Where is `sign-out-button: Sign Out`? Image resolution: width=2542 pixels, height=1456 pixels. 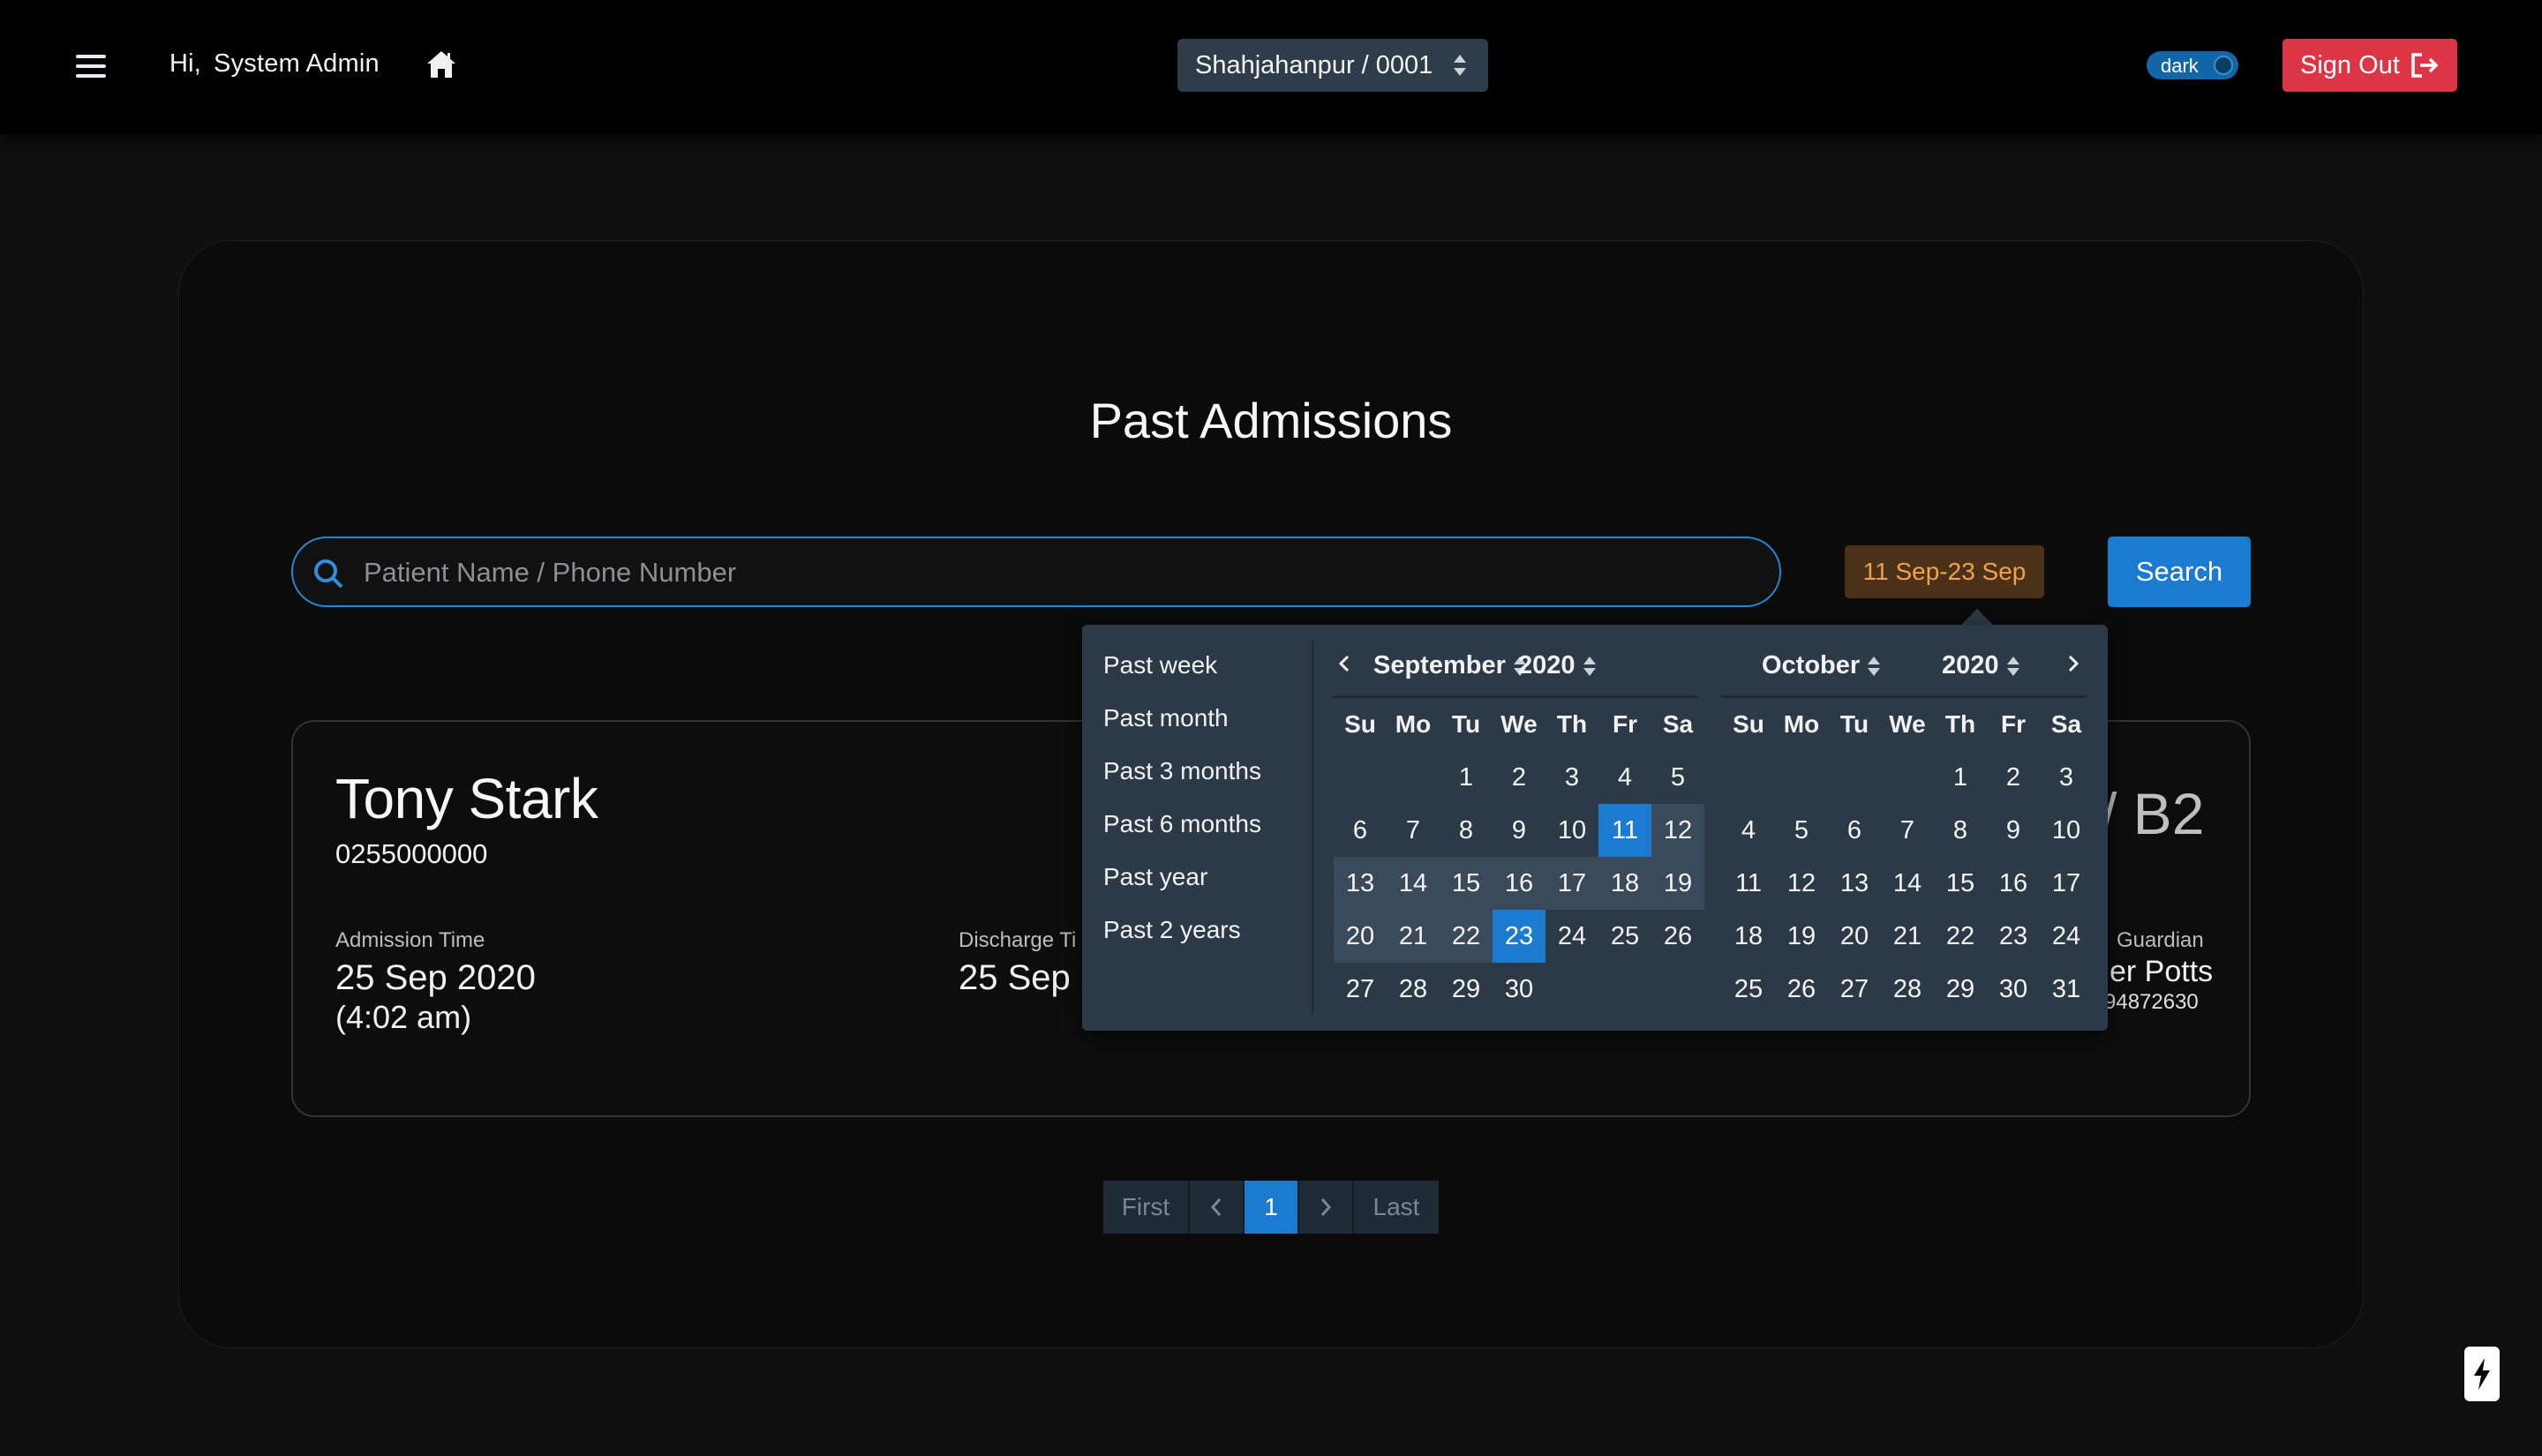
sign-out-button: Sign Out is located at coordinates (2370, 65).